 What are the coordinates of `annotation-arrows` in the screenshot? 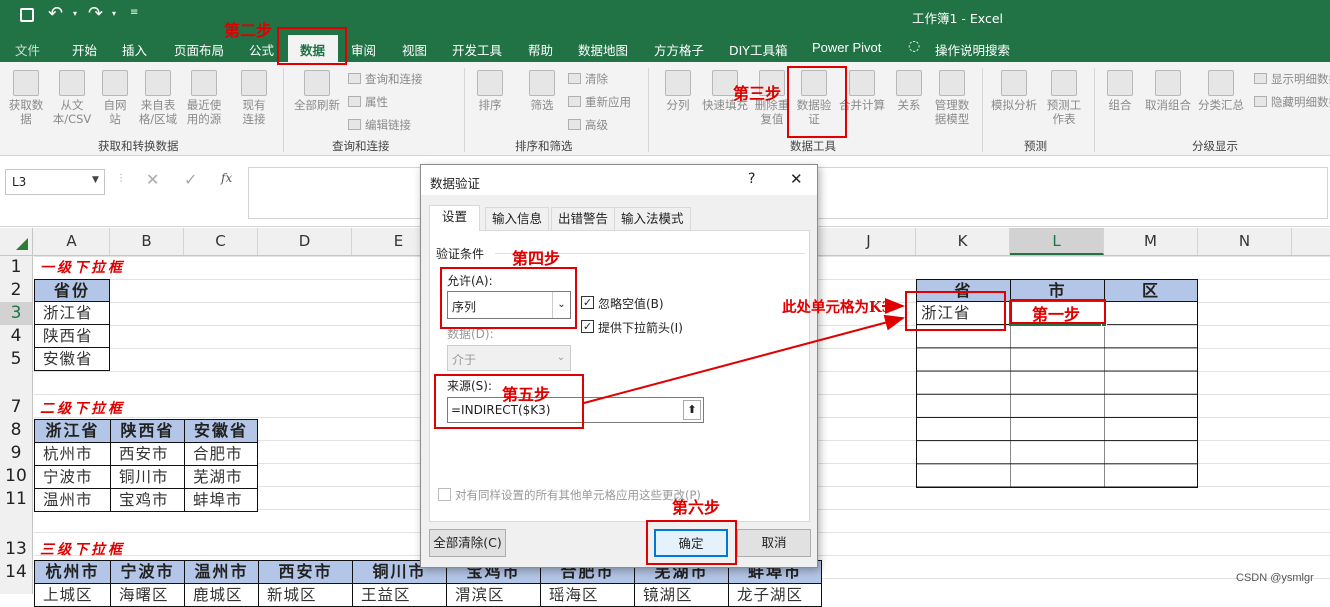 It's located at (744, 351).